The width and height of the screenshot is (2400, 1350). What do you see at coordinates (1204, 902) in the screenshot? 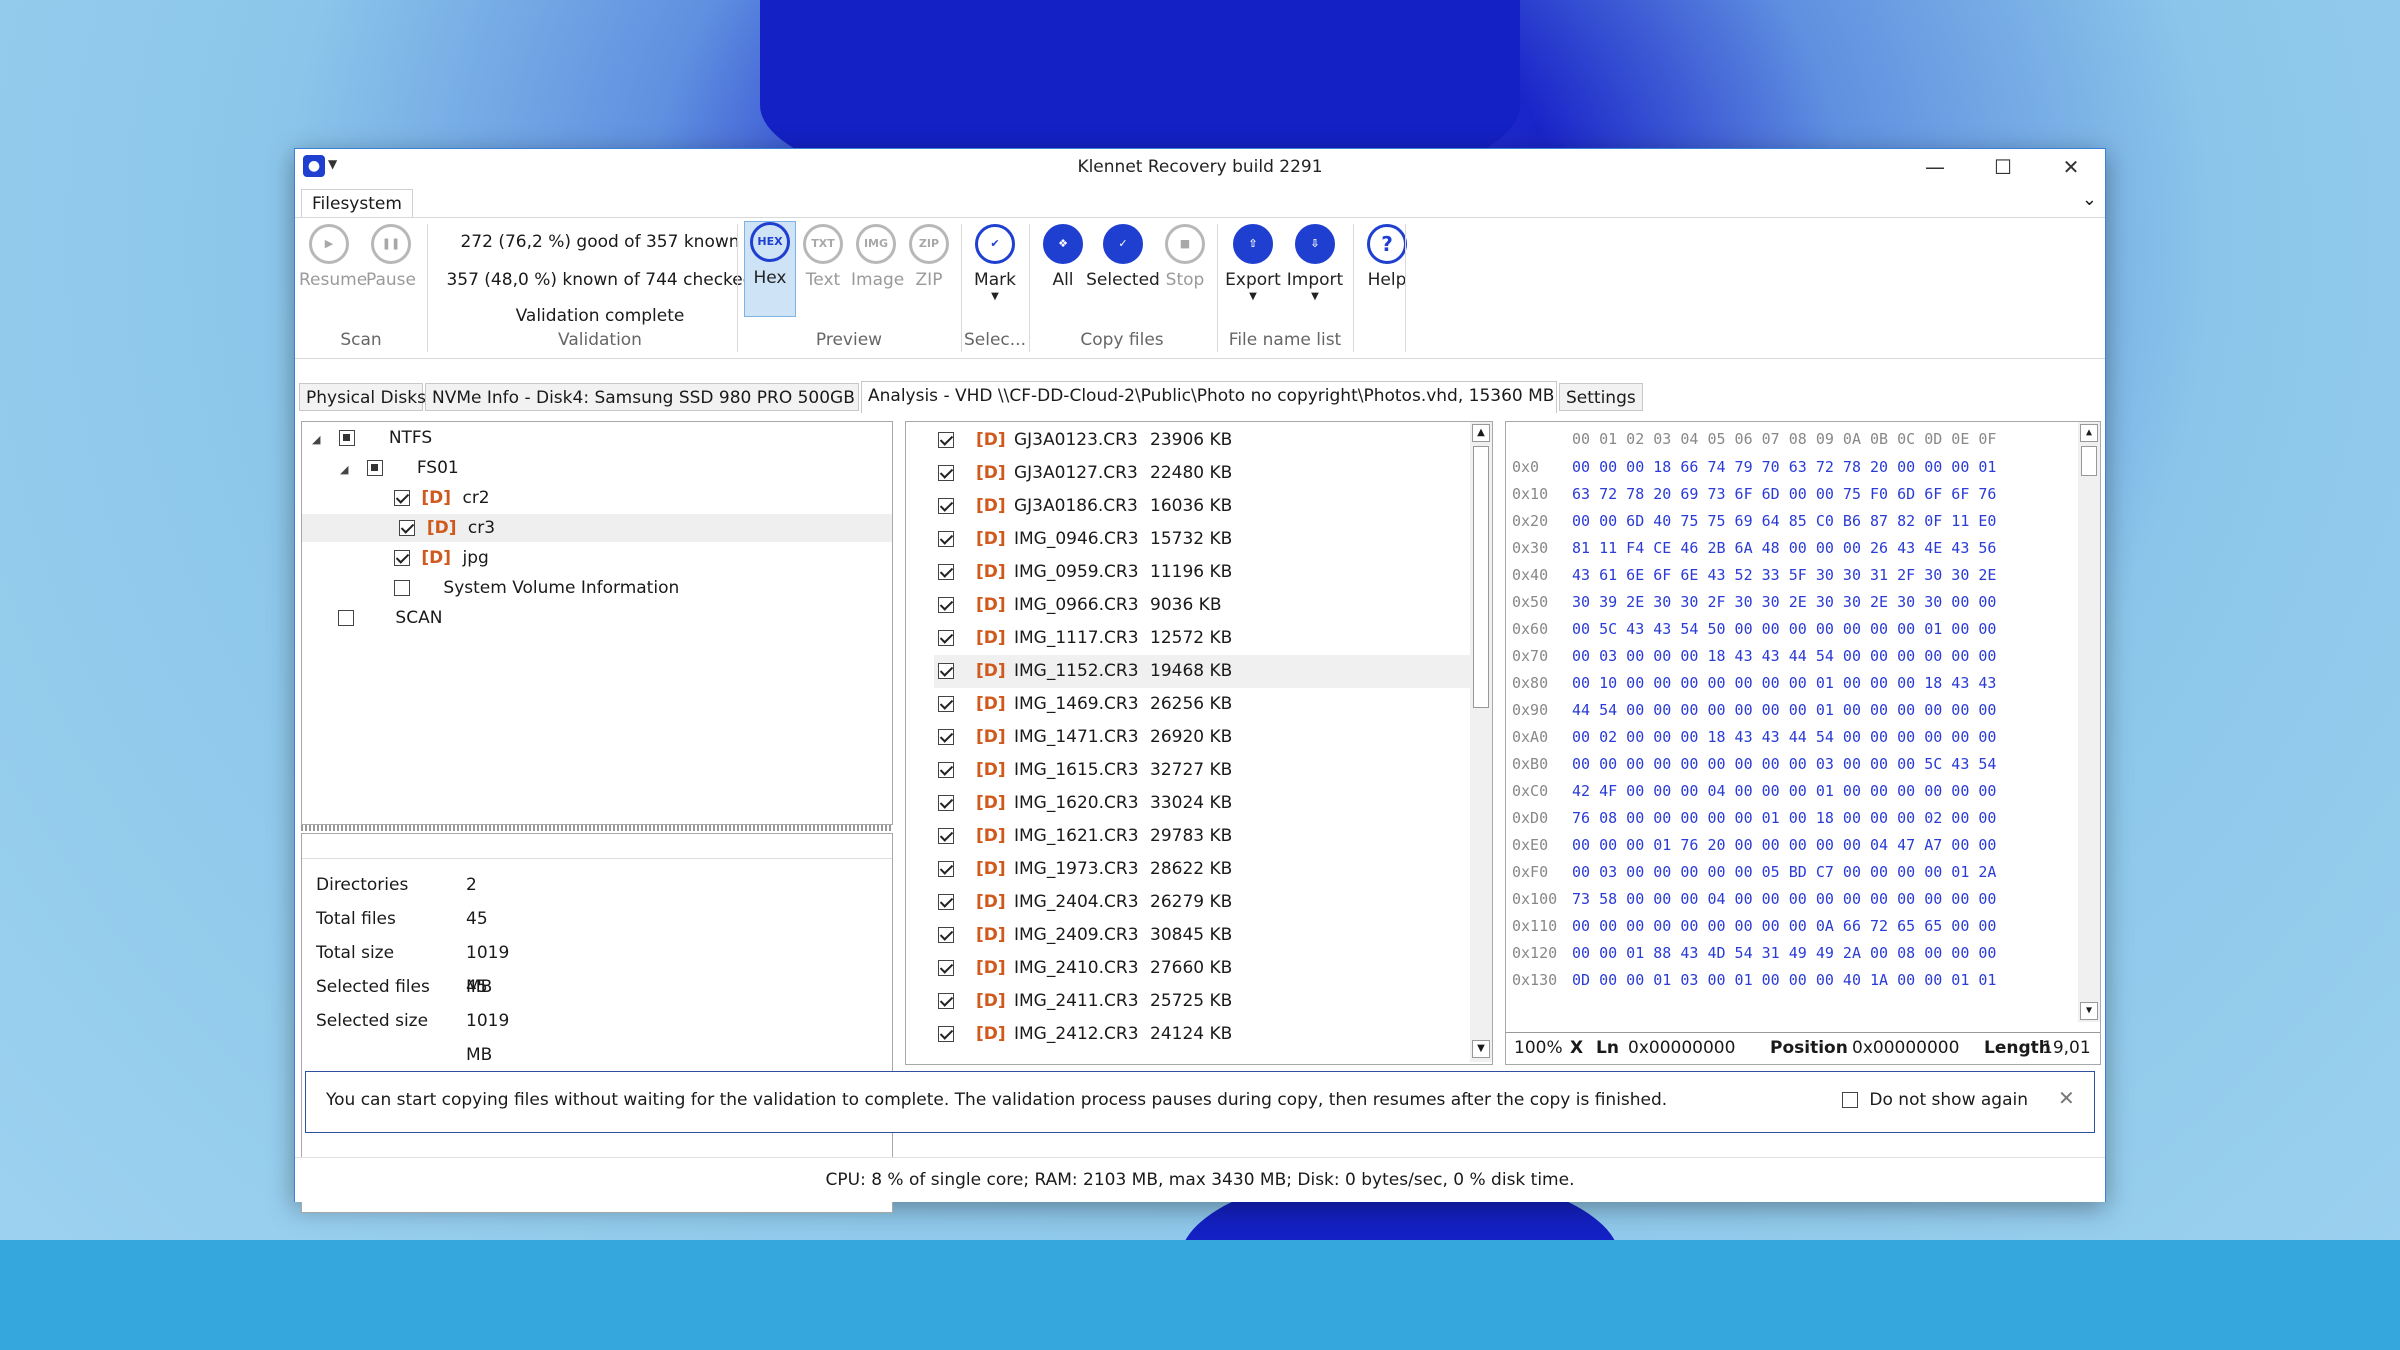
I see `file-row: [D] IMG_2404.CR3 26279 KB` at bounding box center [1204, 902].